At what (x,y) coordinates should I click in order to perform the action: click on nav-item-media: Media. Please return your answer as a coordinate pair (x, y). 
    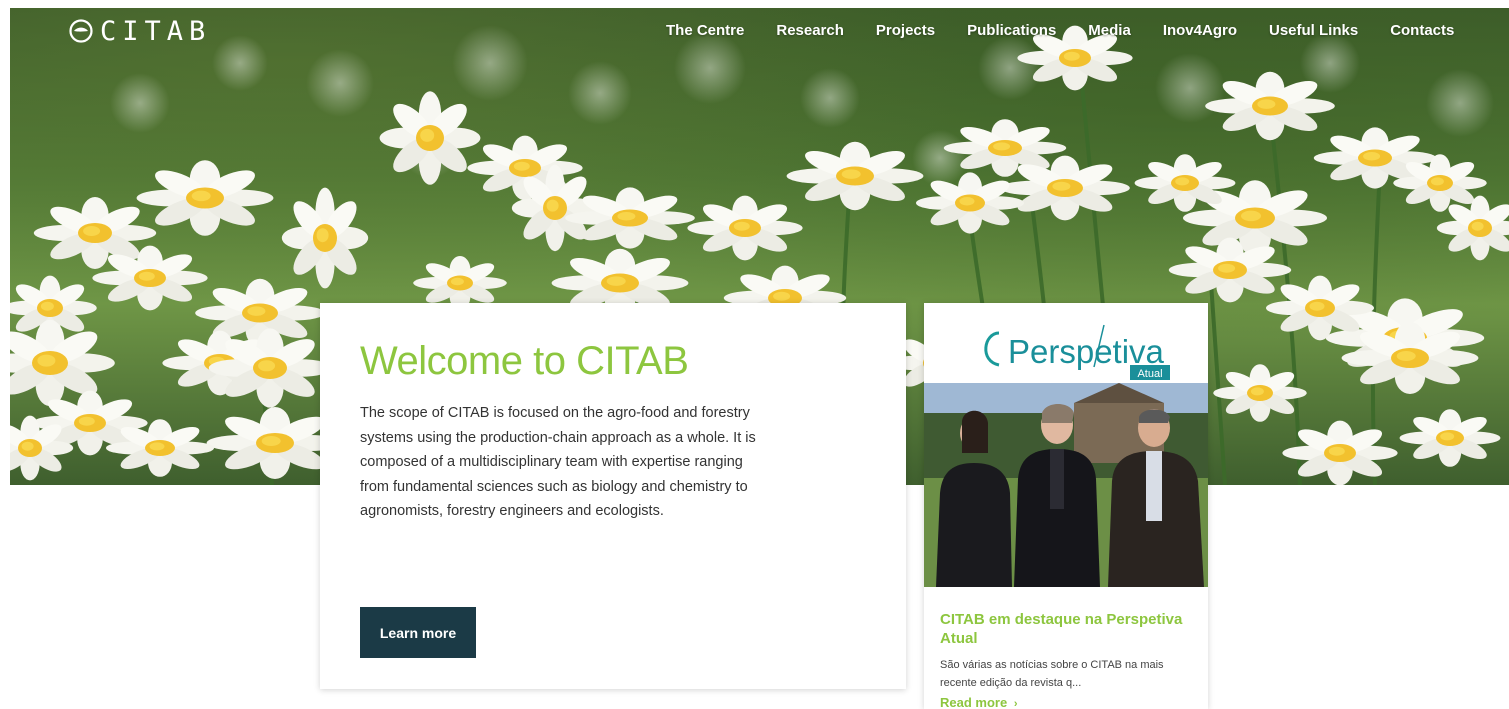
    Looking at the image, I should click on (1109, 32).